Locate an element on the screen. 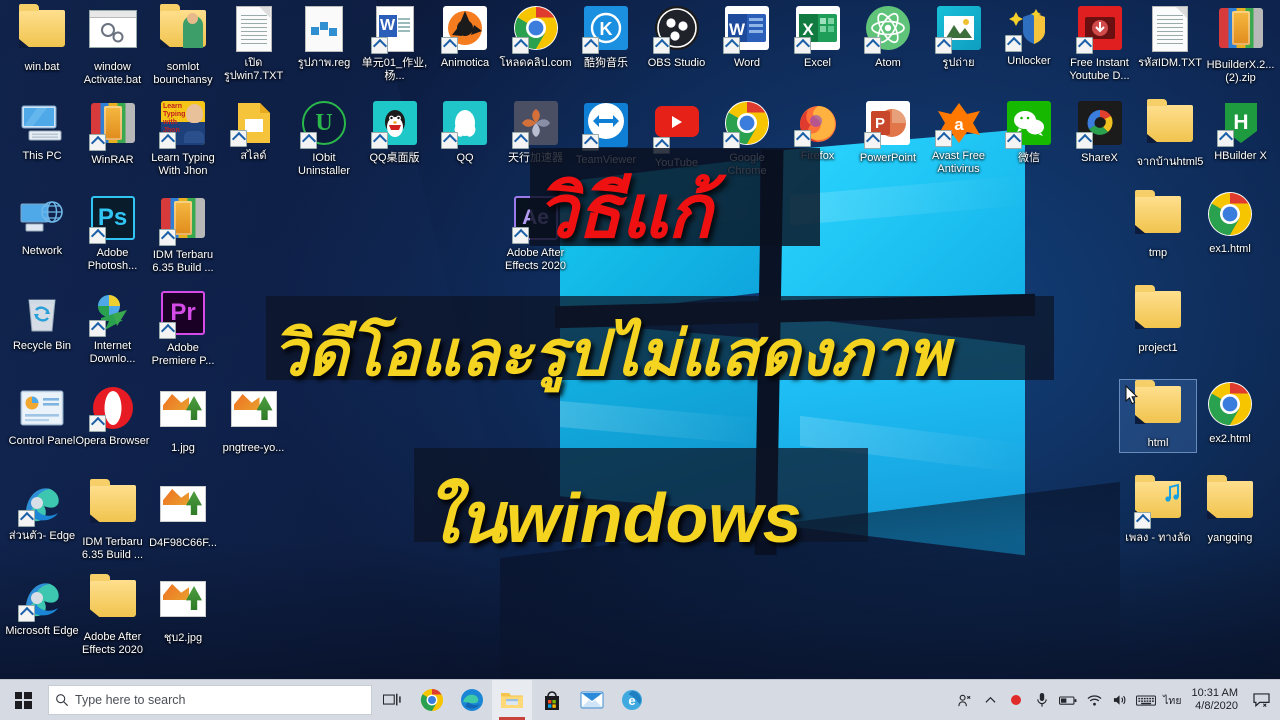  text-document-icon is located at coordinates (1170, 30).